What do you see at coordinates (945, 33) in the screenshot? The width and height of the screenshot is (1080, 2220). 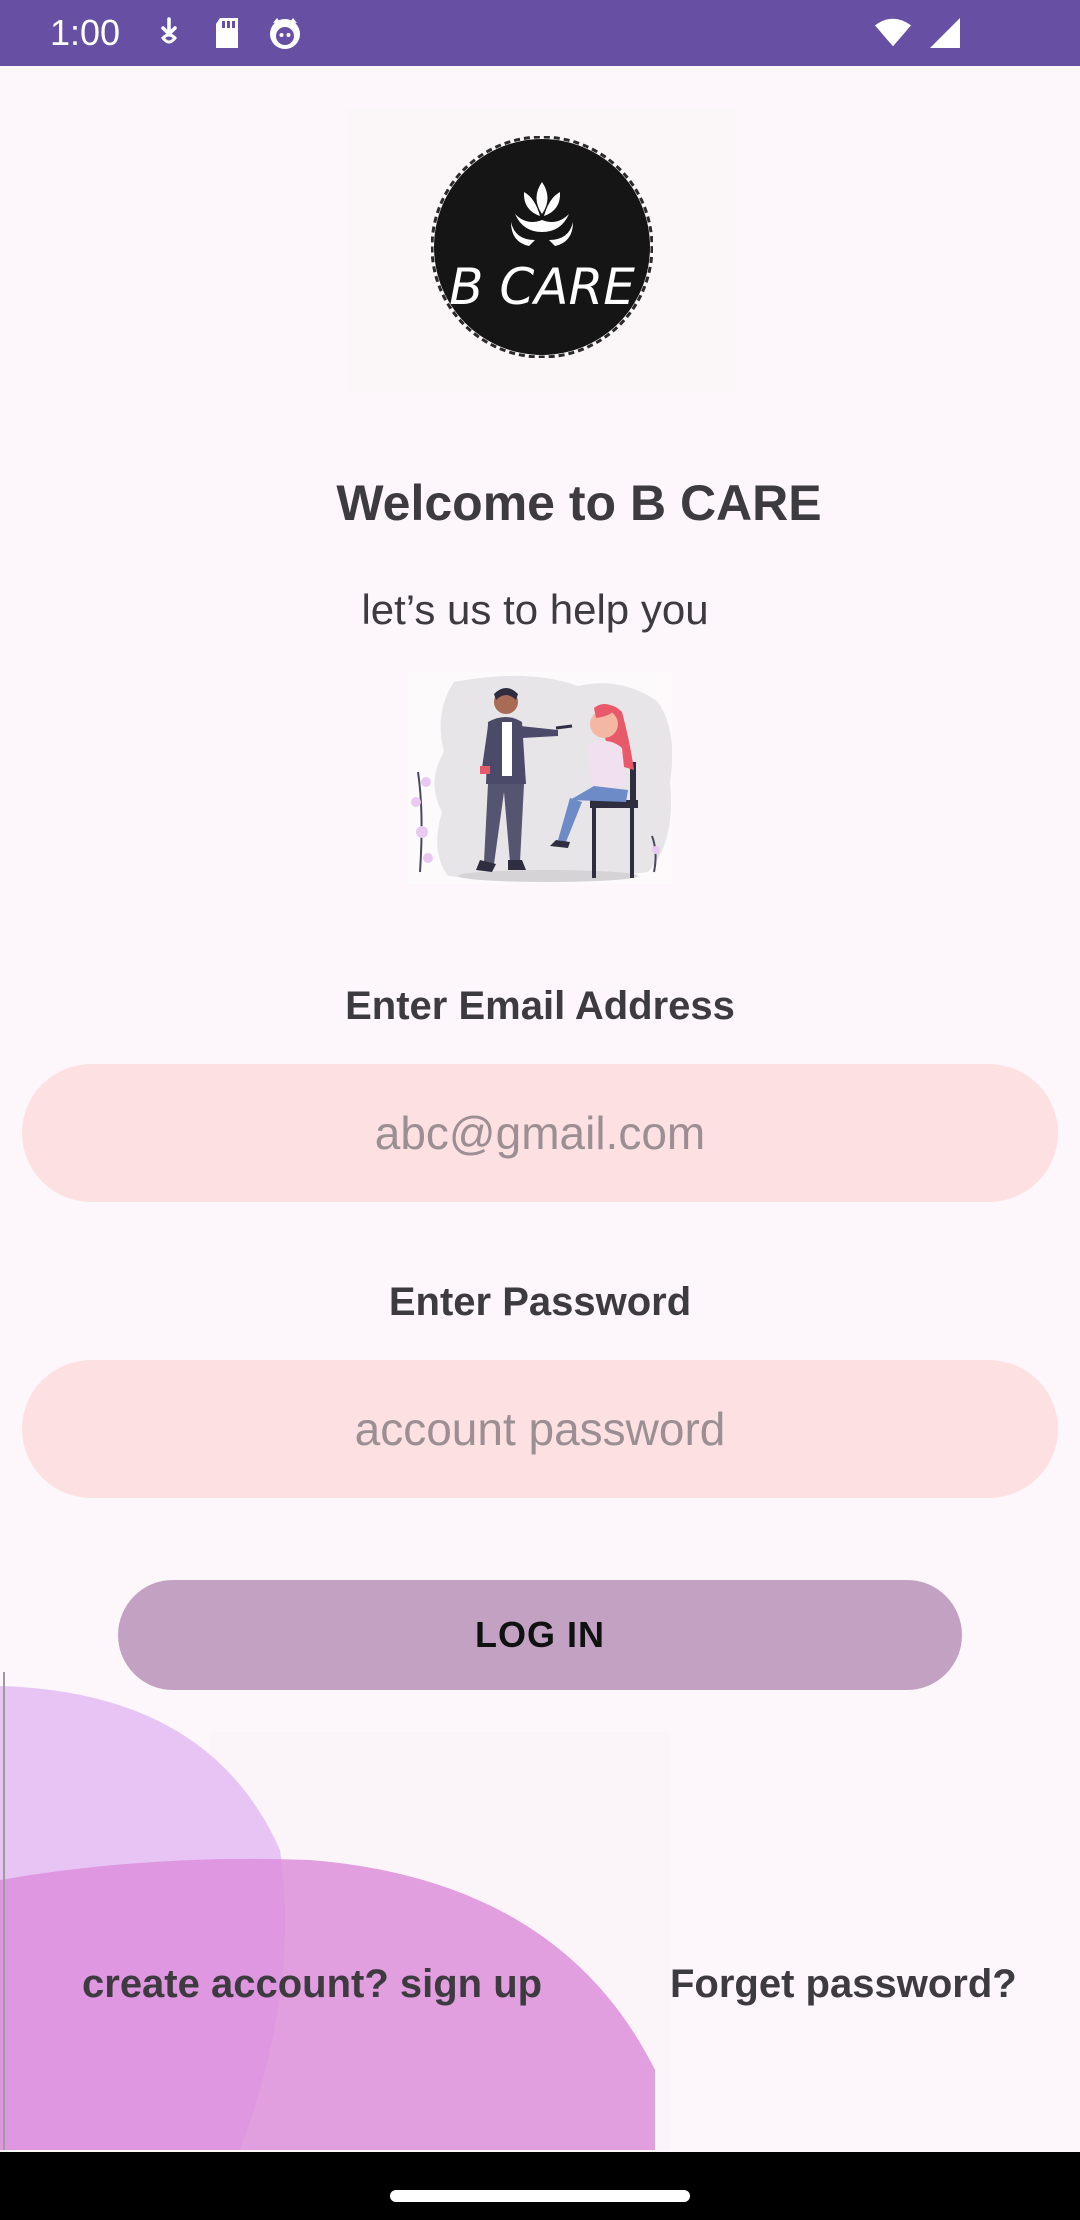 I see `signal-icon` at bounding box center [945, 33].